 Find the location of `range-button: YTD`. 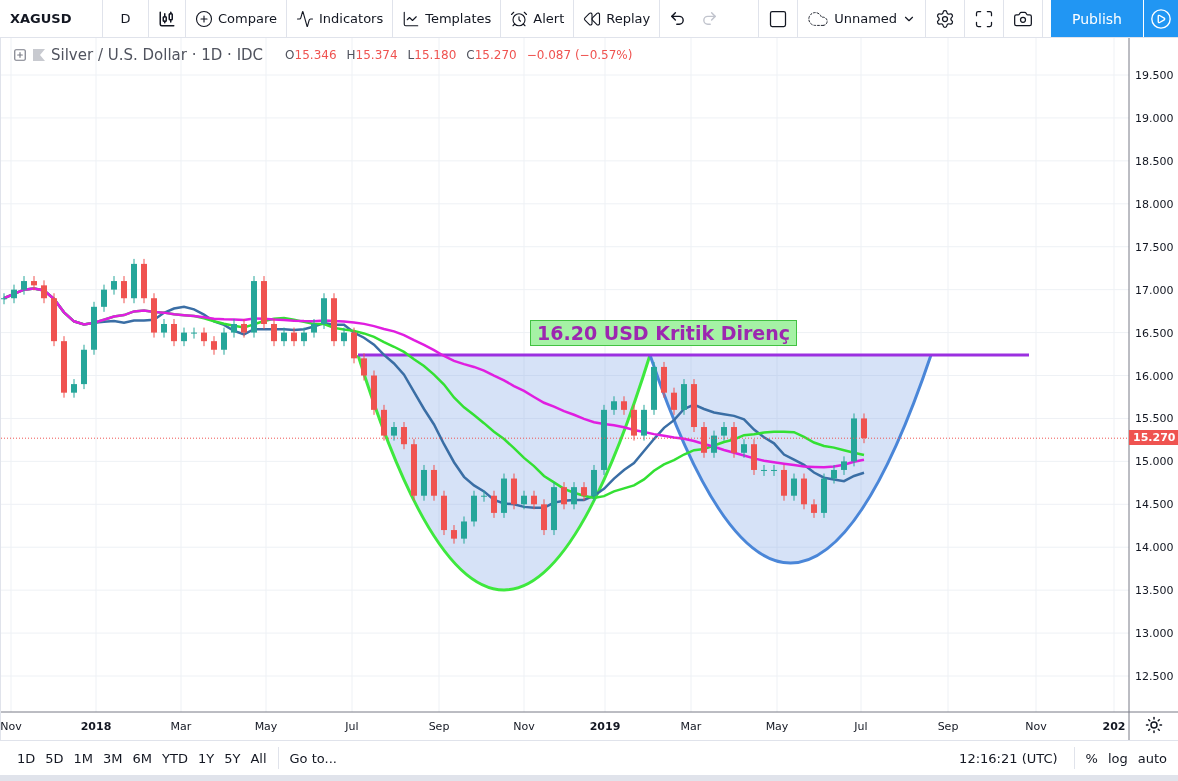

range-button: YTD is located at coordinates (175, 758).